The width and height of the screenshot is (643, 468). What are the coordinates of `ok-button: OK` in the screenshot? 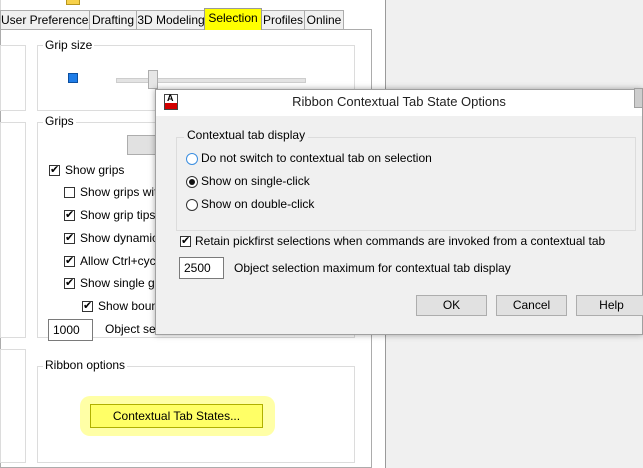 It's located at (451, 305).